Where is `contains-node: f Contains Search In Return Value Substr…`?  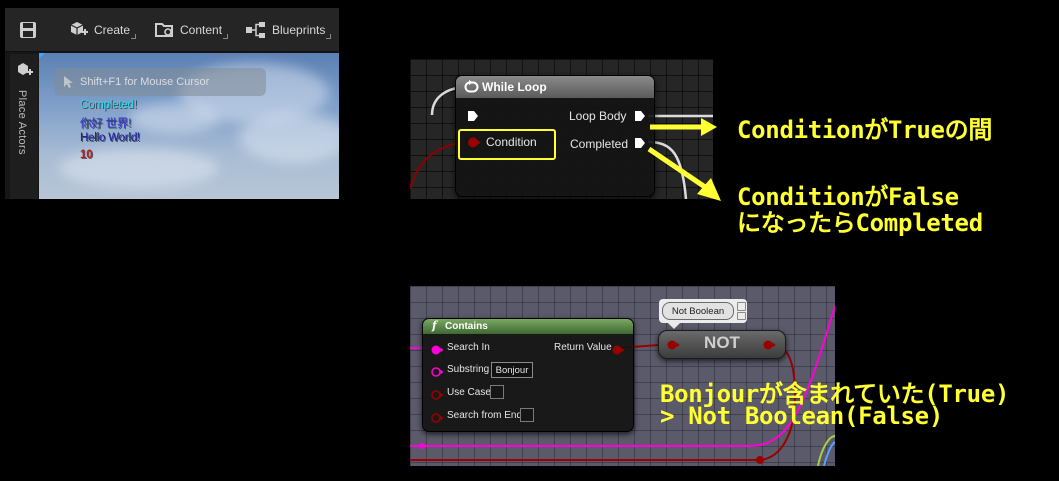 contains-node: f Contains Search In Return Value Substr… is located at coordinates (528, 375).